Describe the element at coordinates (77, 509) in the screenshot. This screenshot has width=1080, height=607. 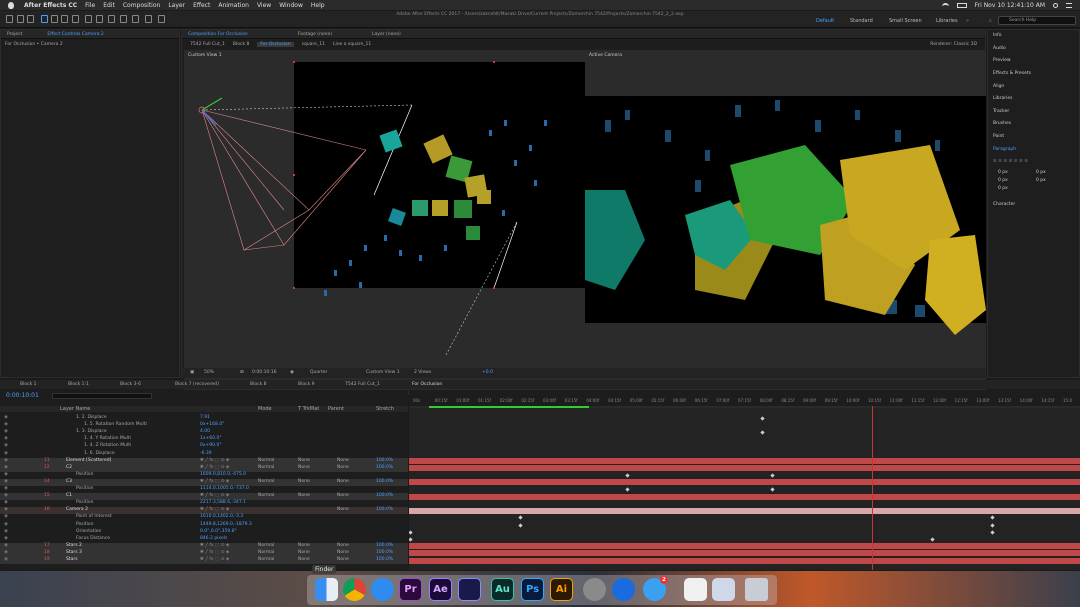
I see `layer-name: Camera 2` at that location.